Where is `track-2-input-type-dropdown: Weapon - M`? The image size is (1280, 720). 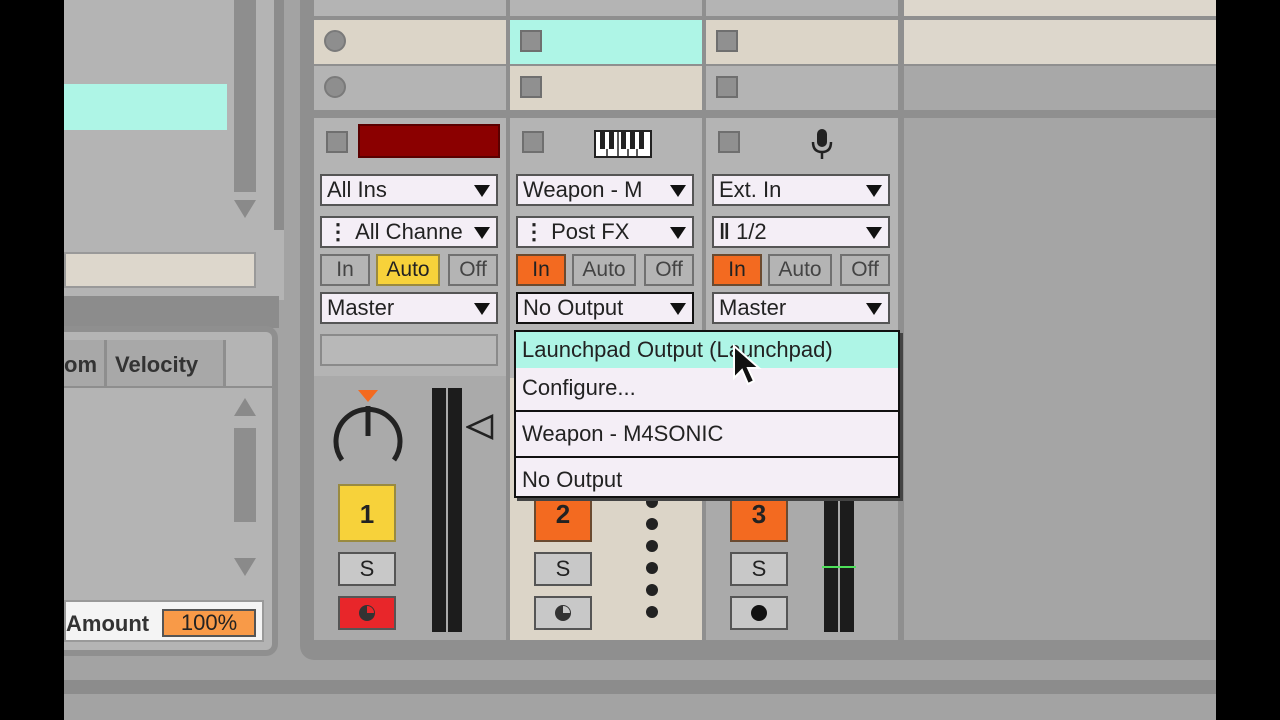
track-2-input-type-dropdown: Weapon - M is located at coordinates (605, 190).